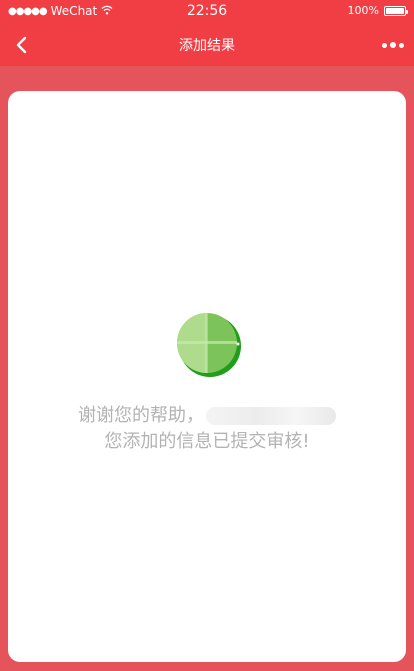  Describe the element at coordinates (209, 345) in the screenshot. I see `success-check-icon` at that location.